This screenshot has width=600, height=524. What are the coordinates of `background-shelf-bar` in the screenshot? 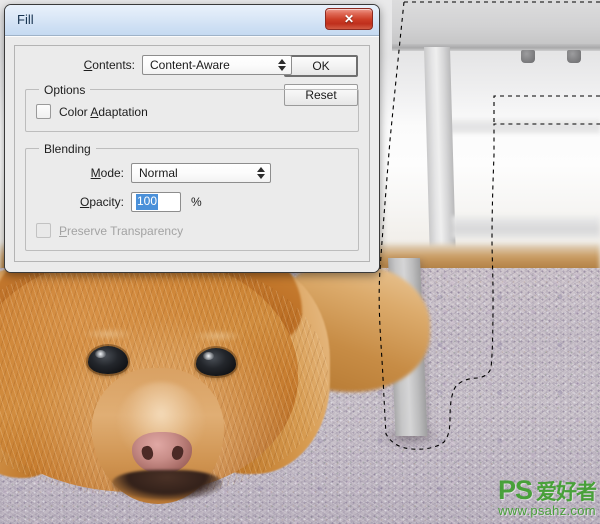 It's located at (520, 126).